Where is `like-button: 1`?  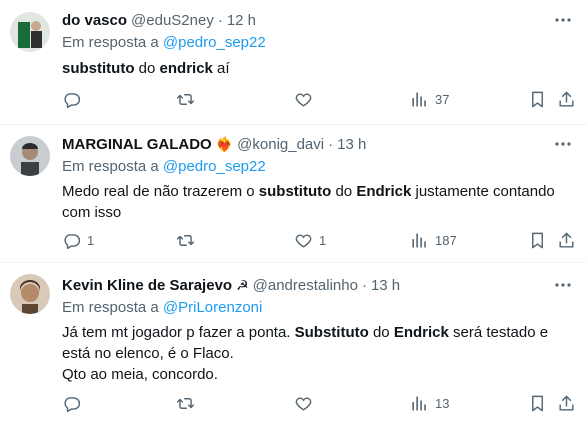 like-button: 1 is located at coordinates (310, 240).